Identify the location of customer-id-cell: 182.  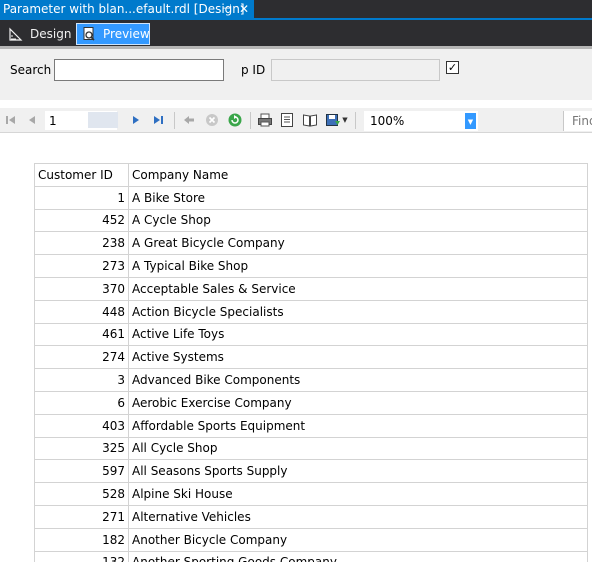
(81, 539).